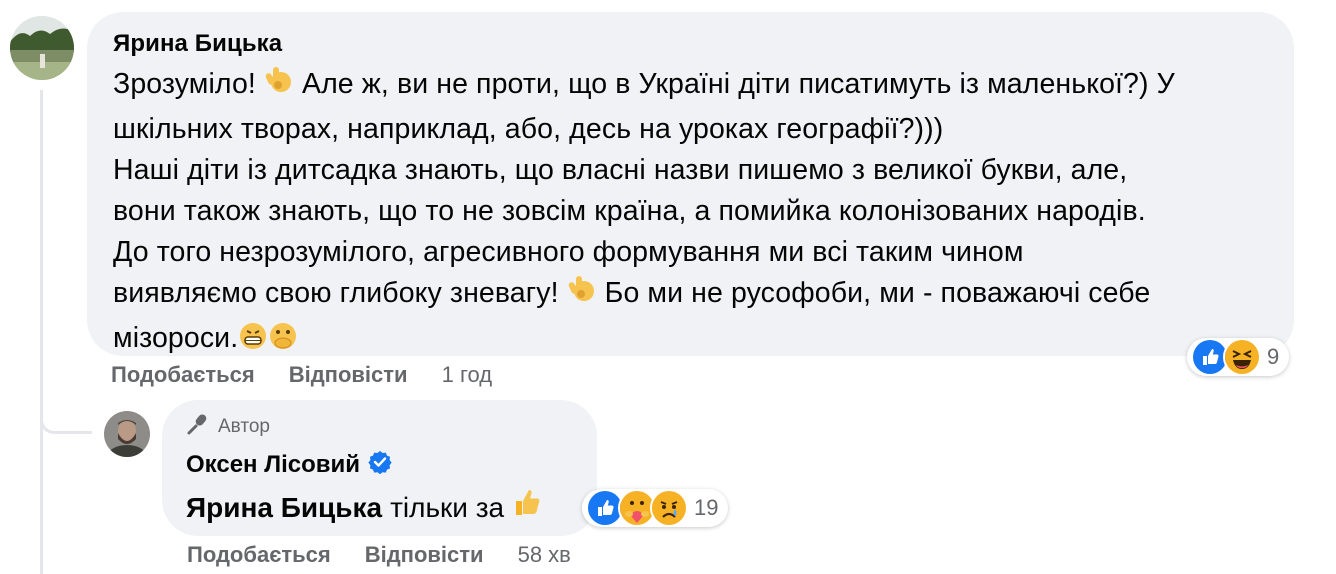  I want to click on comment-reactions: 9, so click(1238, 357).